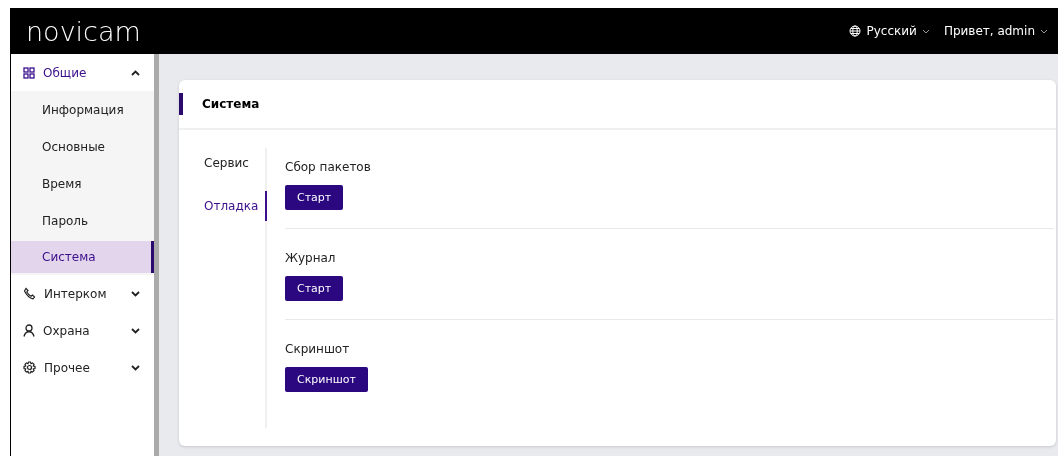 Image resolution: width=1064 pixels, height=456 pixels. I want to click on sidebar-item: Информация, so click(82, 109).